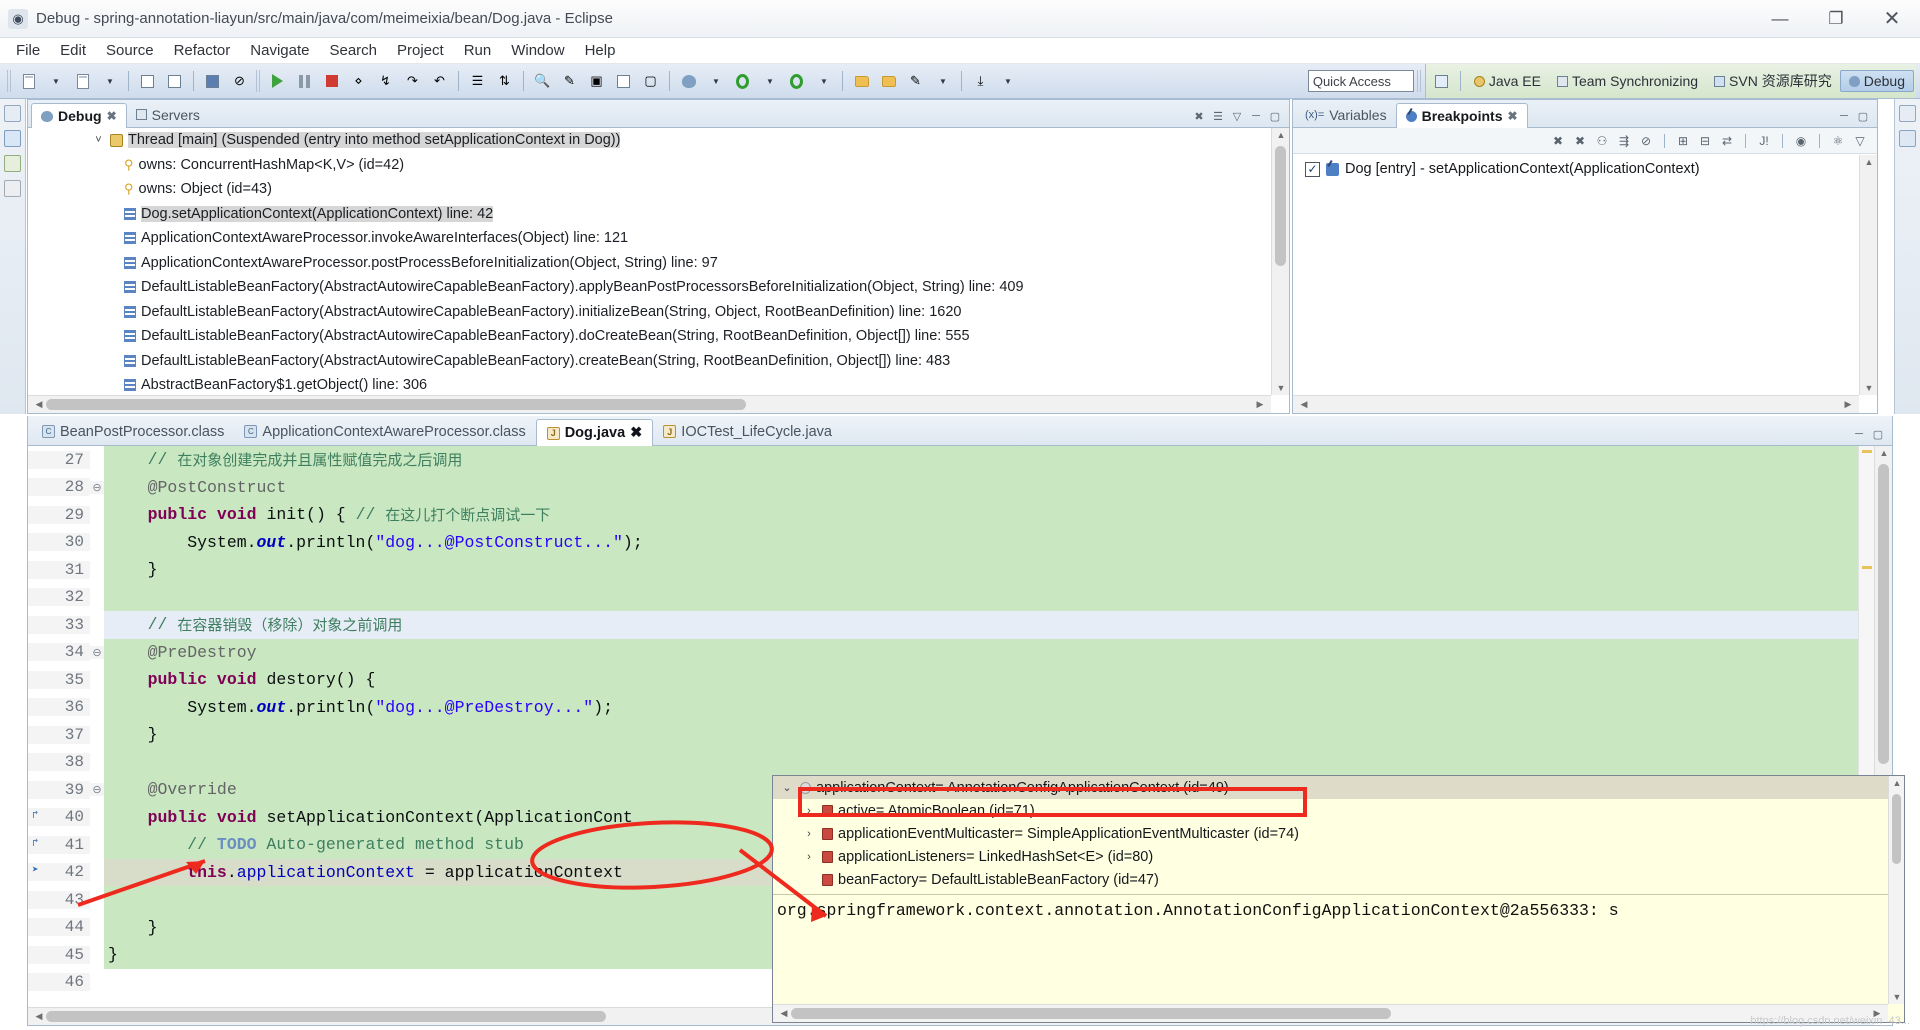 The height and width of the screenshot is (1030, 1920). I want to click on tab-variables: (x)= Variables, so click(1346, 114).